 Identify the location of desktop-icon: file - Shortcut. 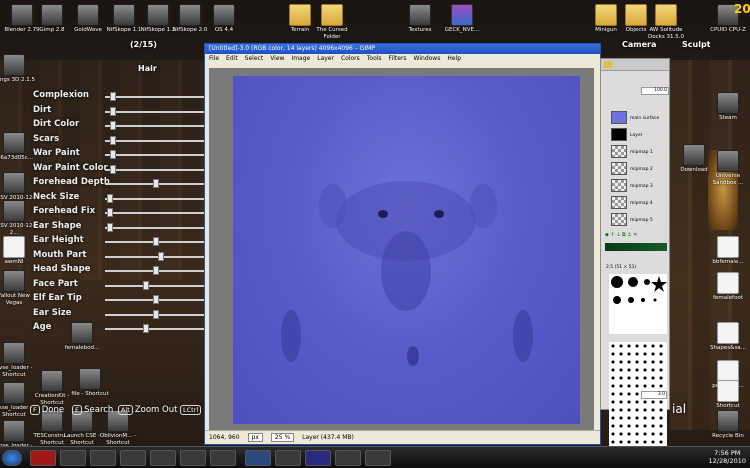
(90, 383).